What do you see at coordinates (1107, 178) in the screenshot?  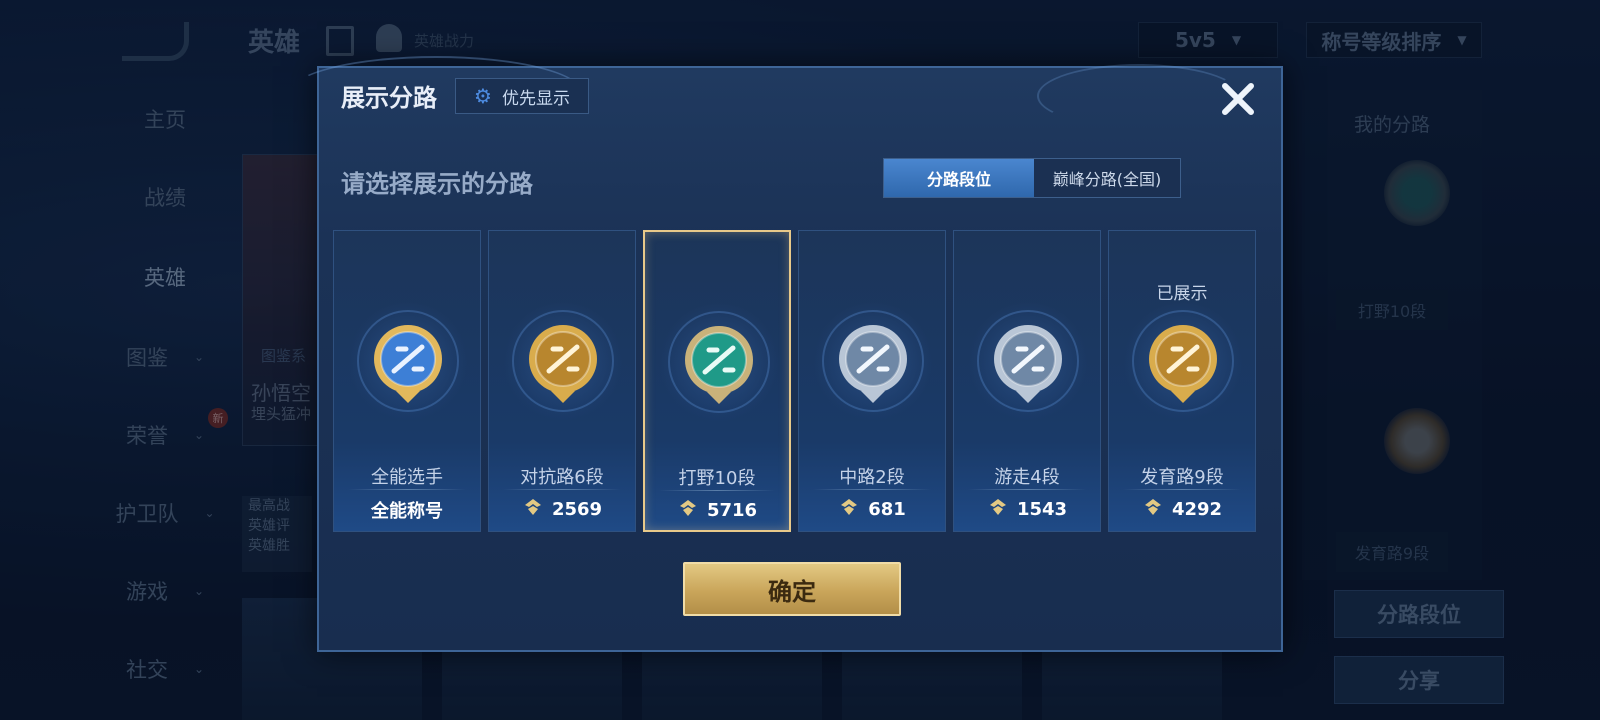 I see `tab-peak-lane: 巅峰分路(全国)` at bounding box center [1107, 178].